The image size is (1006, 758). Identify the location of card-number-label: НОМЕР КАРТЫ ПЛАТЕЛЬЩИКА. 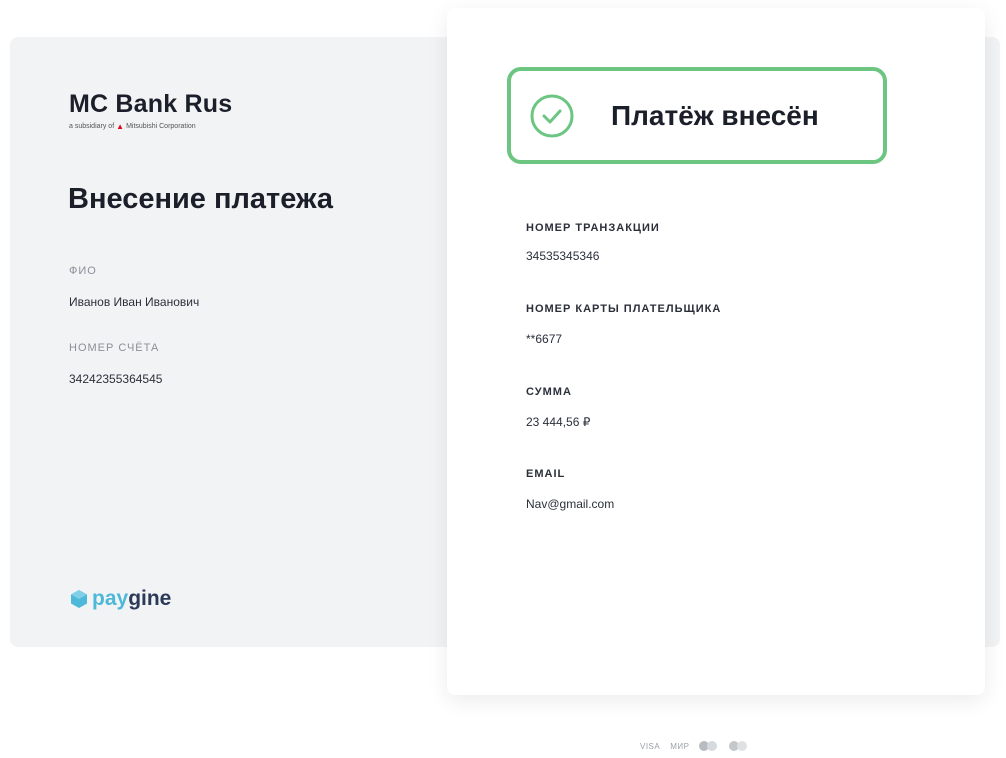
(624, 309).